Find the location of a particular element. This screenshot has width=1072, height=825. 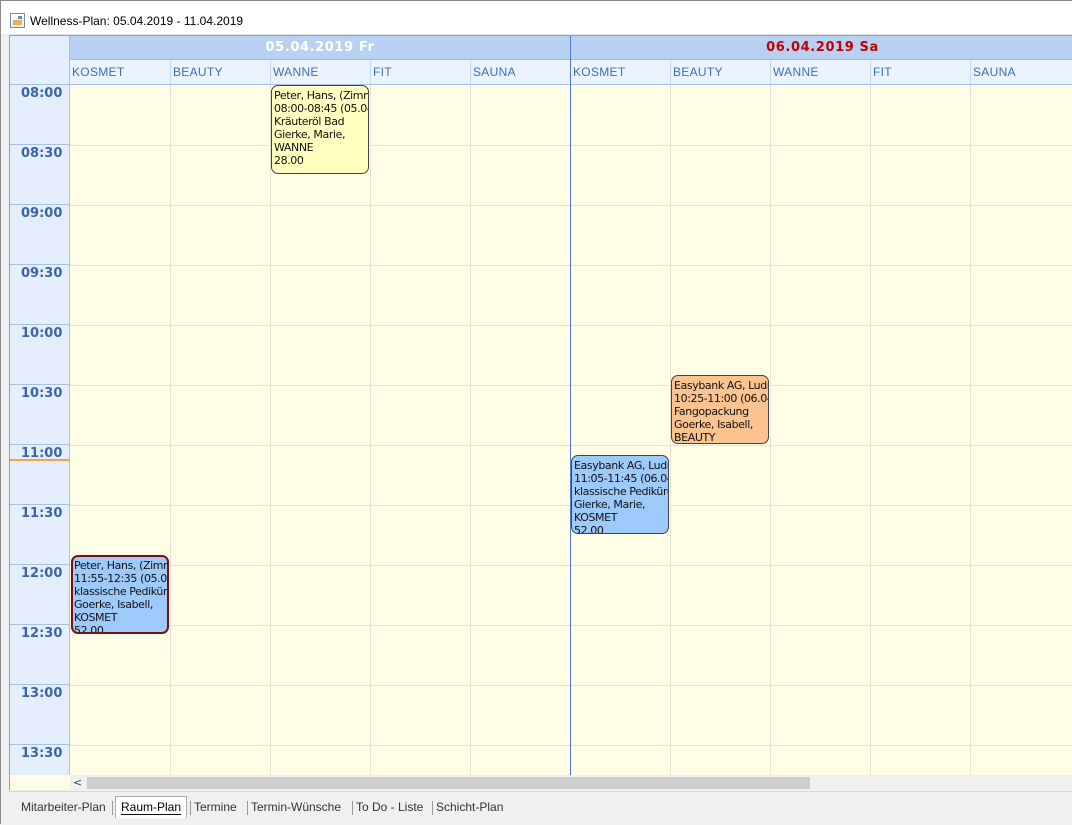

time-slot: 09:00 is located at coordinates (40, 235).